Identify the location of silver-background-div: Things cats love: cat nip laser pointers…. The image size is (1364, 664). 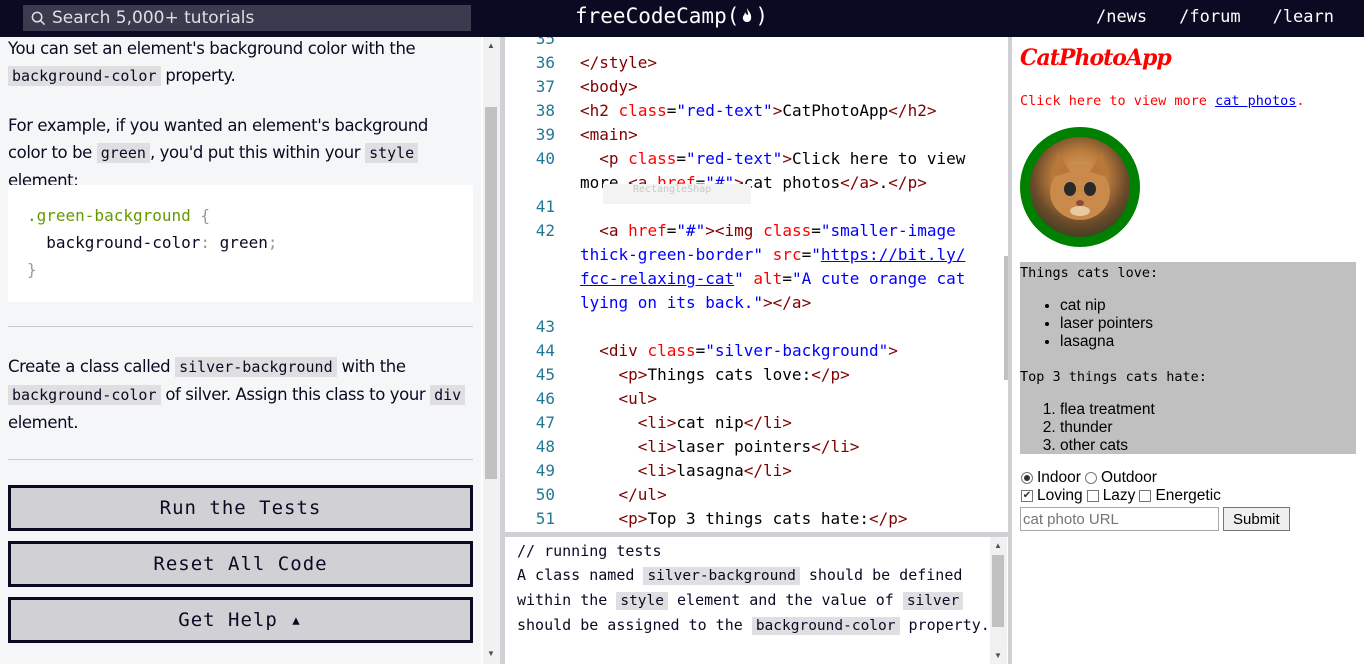
(1188, 358).